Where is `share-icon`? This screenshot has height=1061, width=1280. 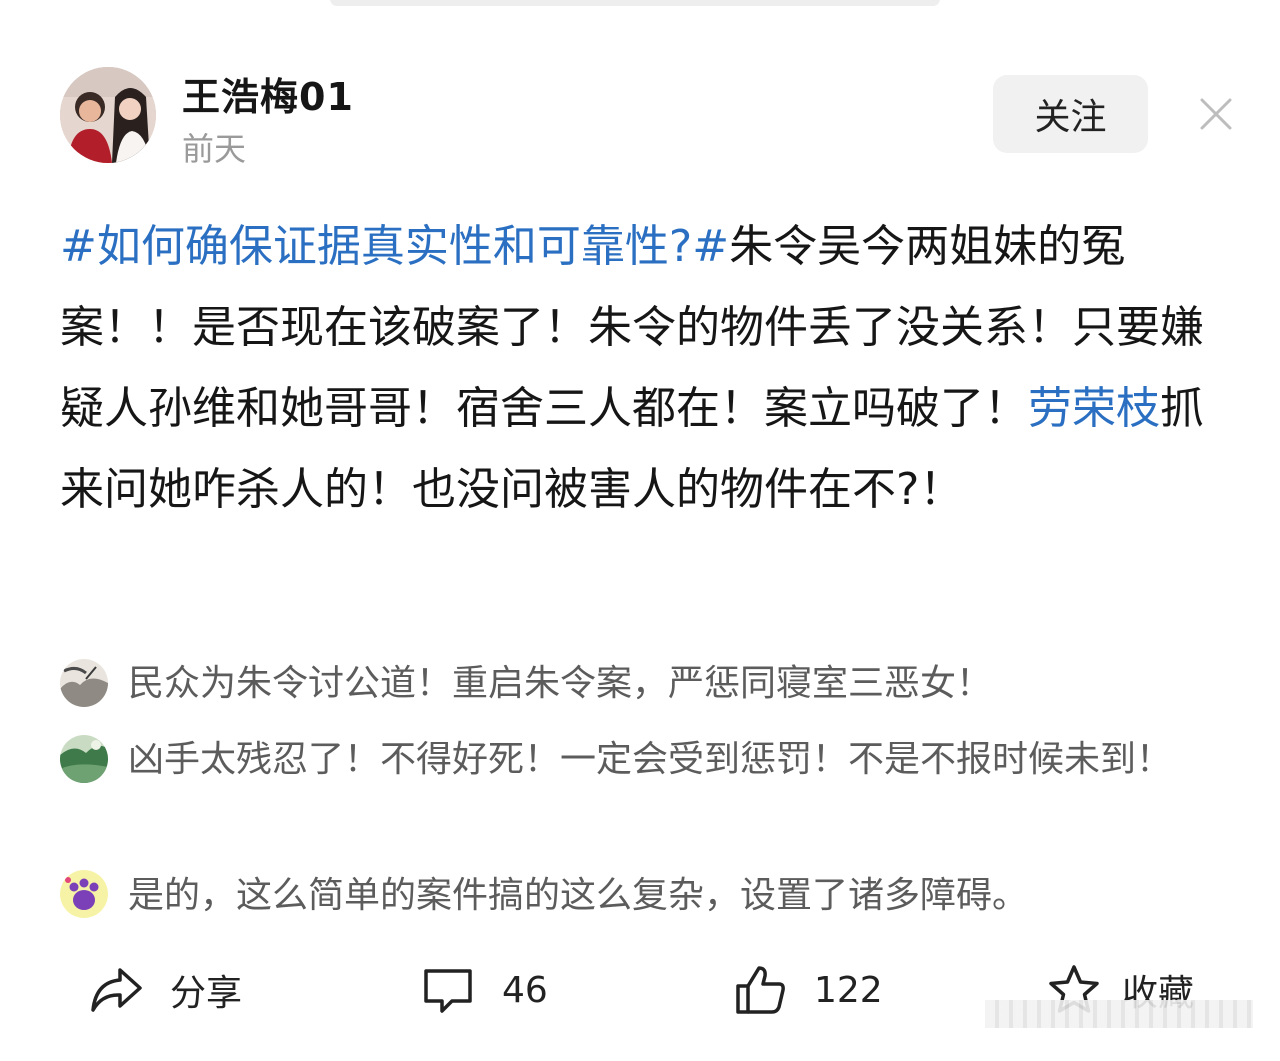
share-icon is located at coordinates (116, 990).